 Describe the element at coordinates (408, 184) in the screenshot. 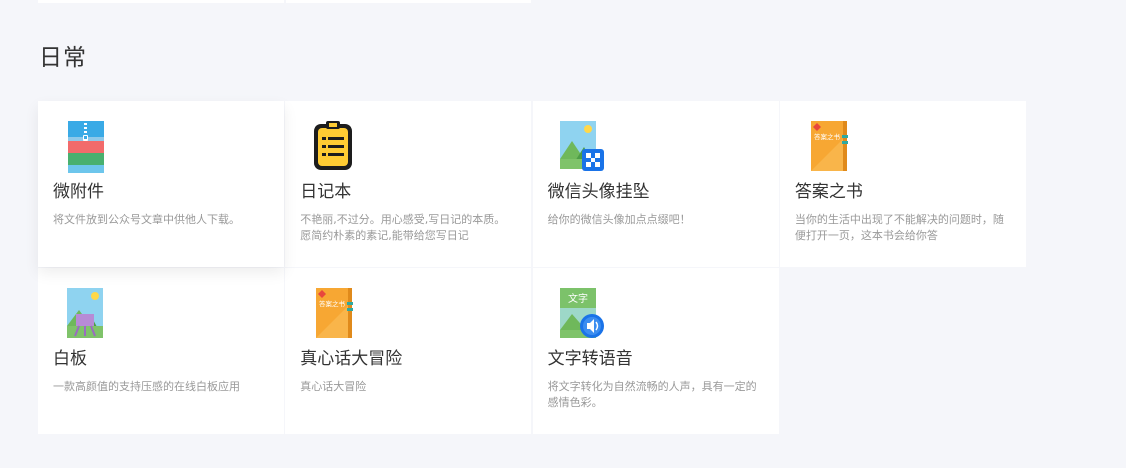

I see `card-diary: 日记本 不艳丽,不过分。用心感受,写日记的本质。愿简约朴素的素记,能带给您写日记` at that location.